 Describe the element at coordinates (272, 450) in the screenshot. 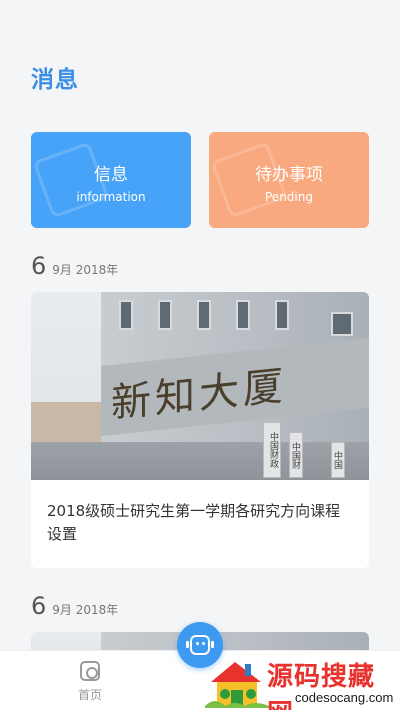

I see `plaque: 中国财政` at that location.